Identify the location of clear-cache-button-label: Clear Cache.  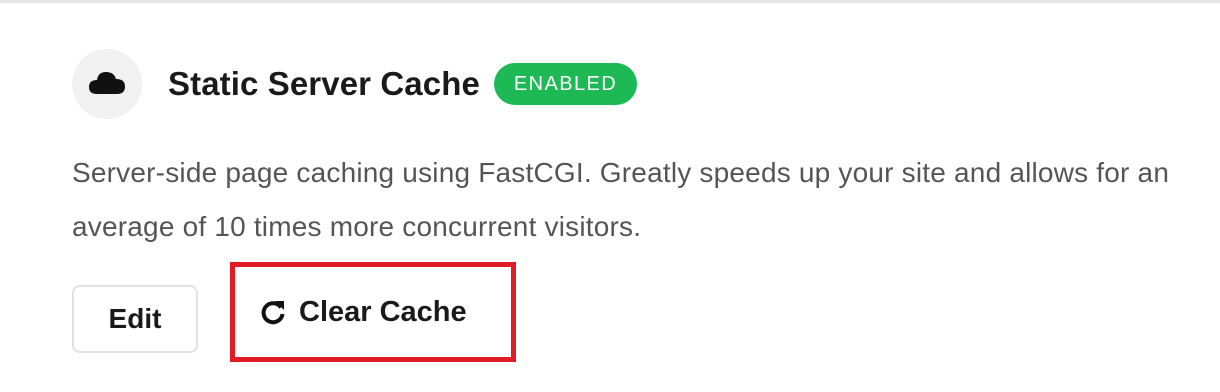
(383, 311).